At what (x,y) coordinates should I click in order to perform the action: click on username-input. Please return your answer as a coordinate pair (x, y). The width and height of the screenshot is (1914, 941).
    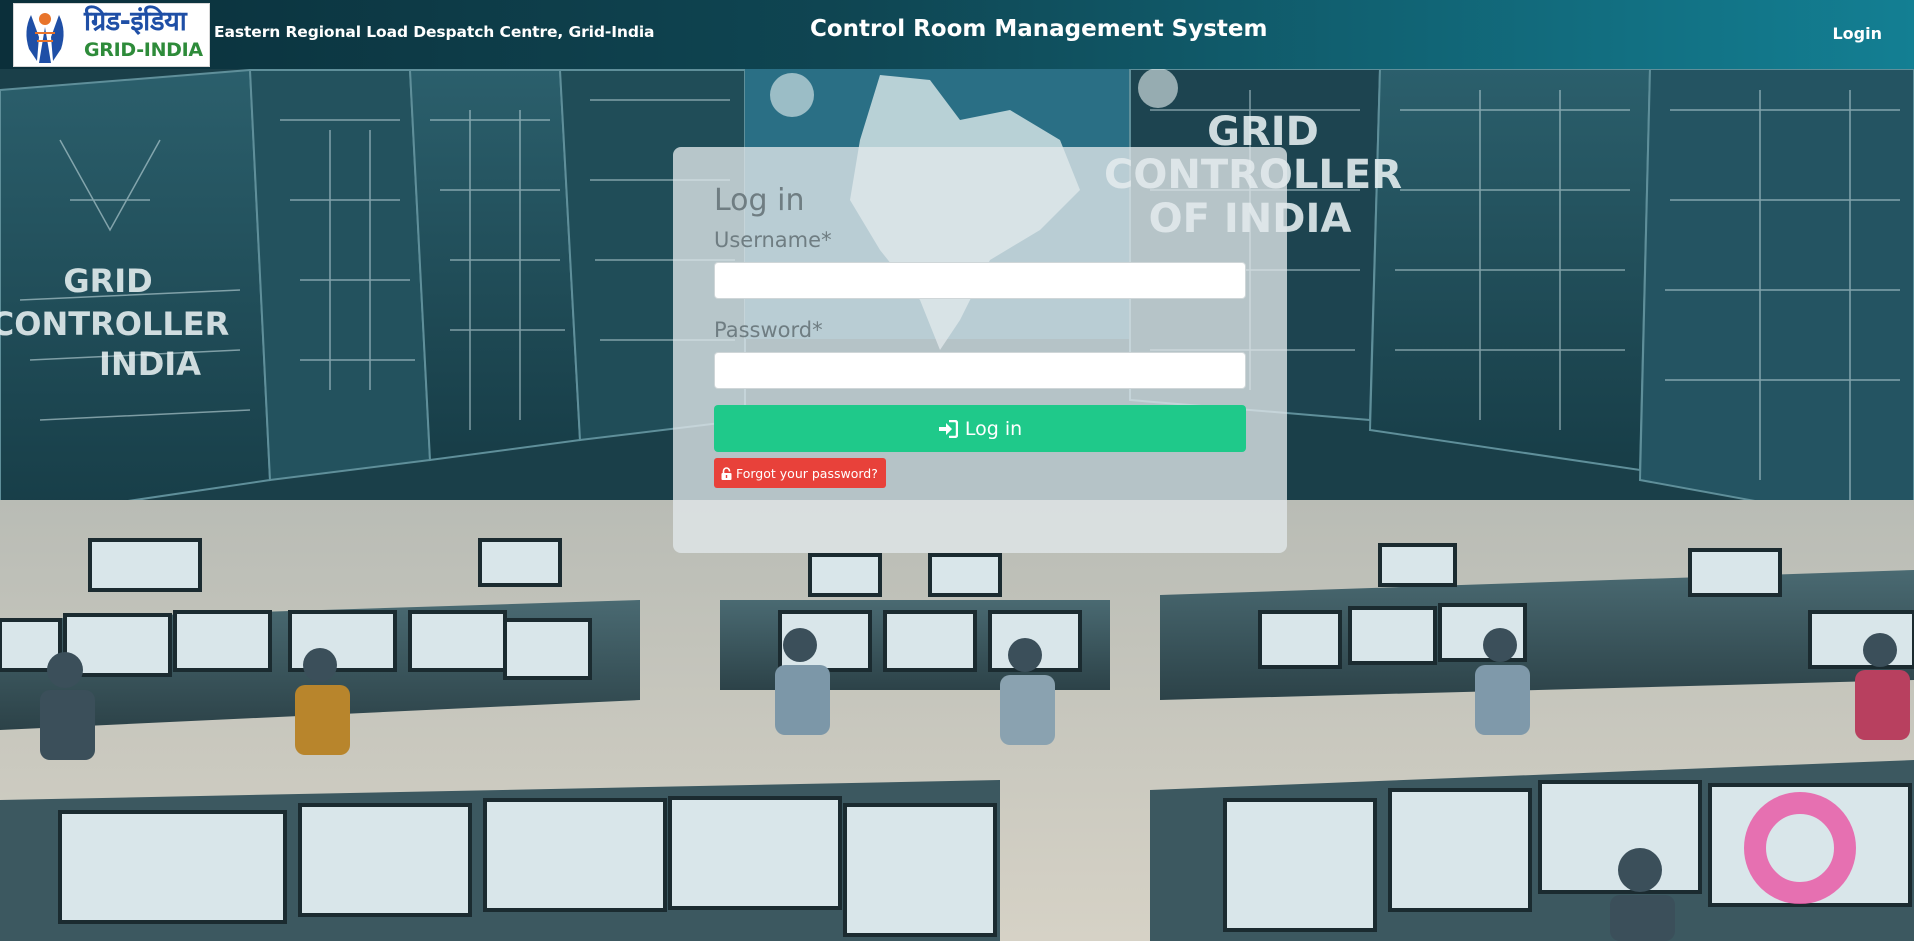
    Looking at the image, I should click on (980, 280).